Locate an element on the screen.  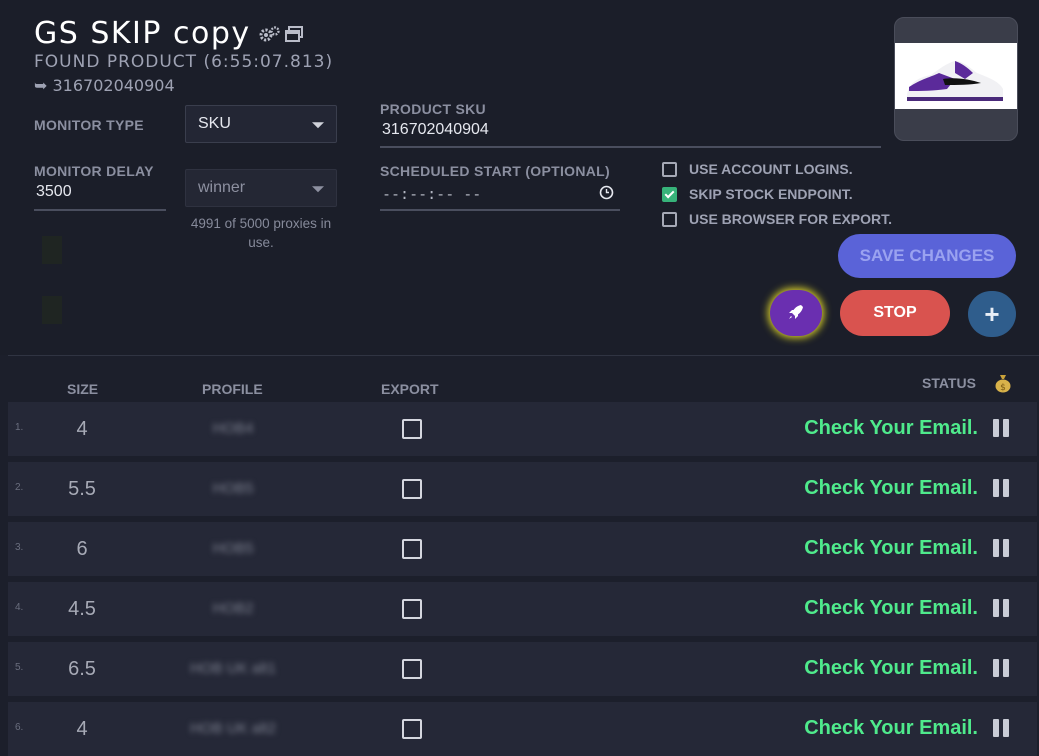
scheduled-start-label: SCHEDULED START (OPTIONAL) is located at coordinates (495, 171).